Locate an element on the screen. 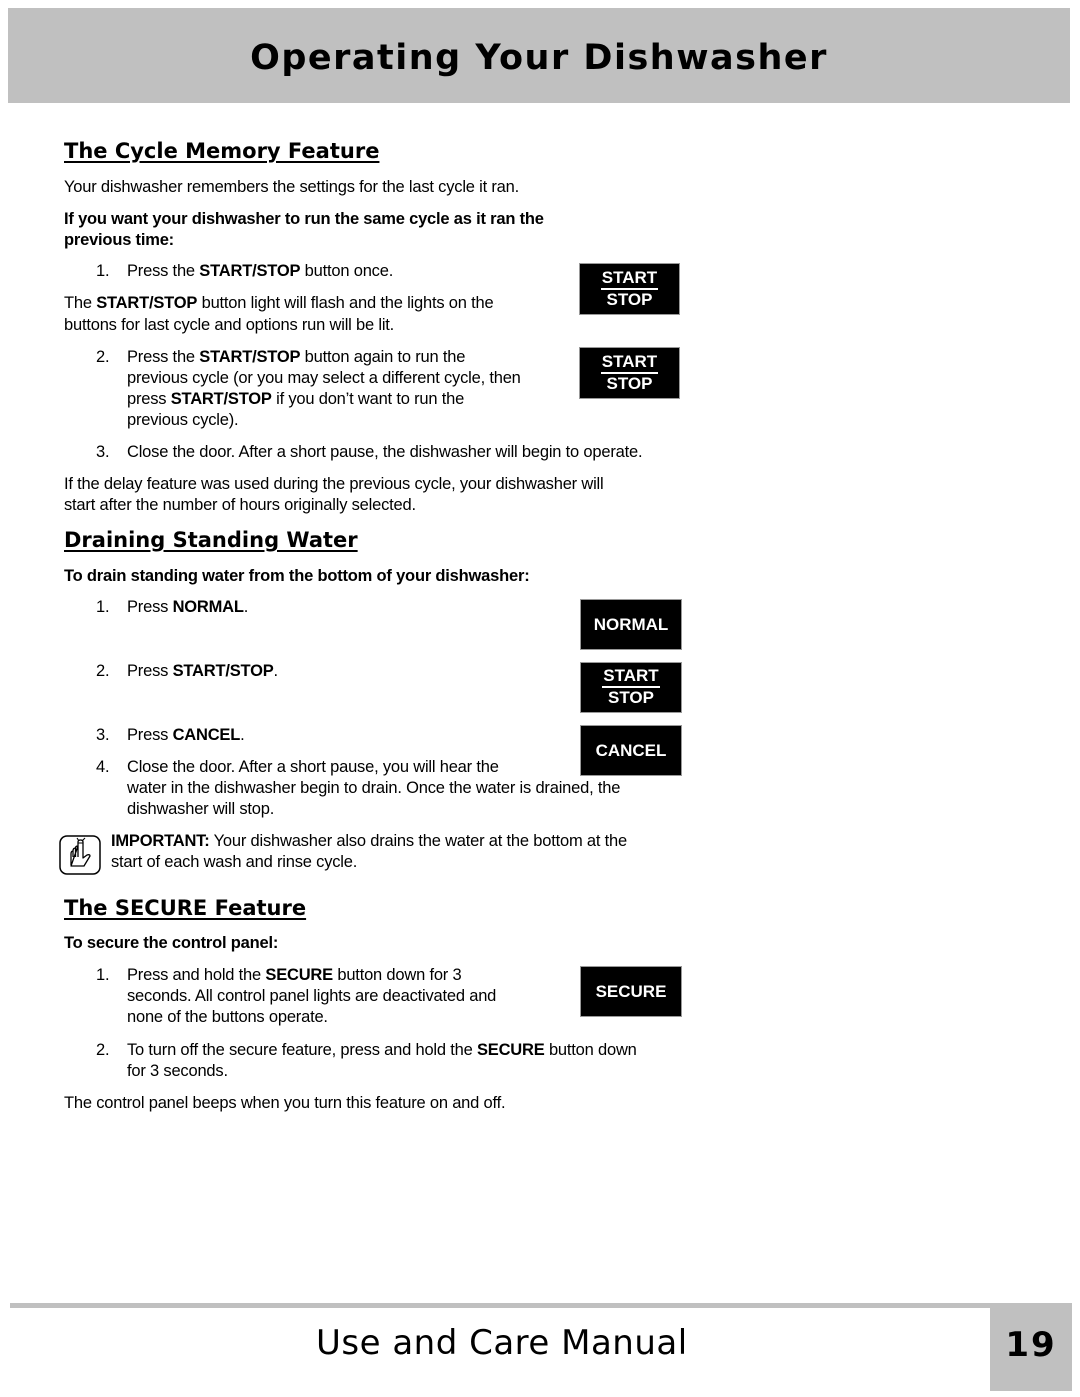 This screenshot has height=1397, width=1080. step-number: 4. is located at coordinates (103, 767).